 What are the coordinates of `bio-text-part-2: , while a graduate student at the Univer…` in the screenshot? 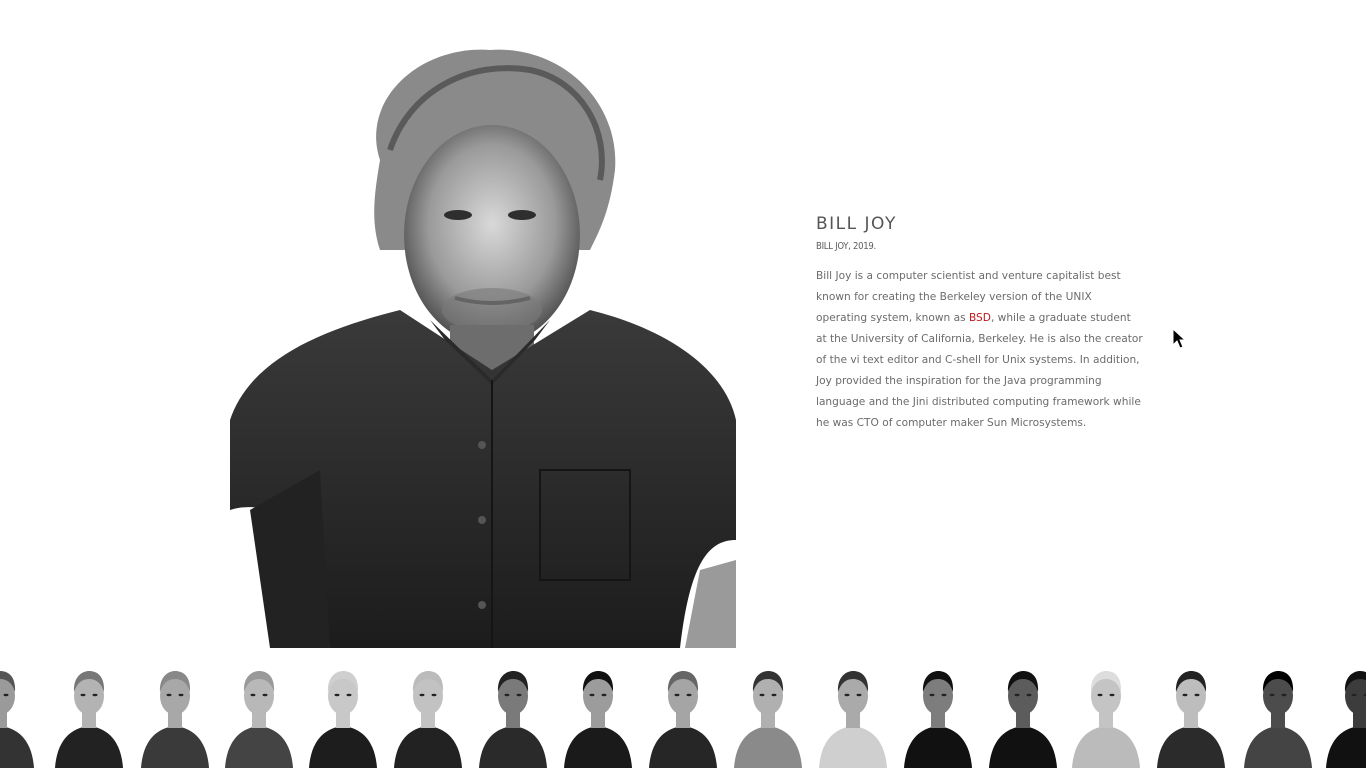 It's located at (979, 370).